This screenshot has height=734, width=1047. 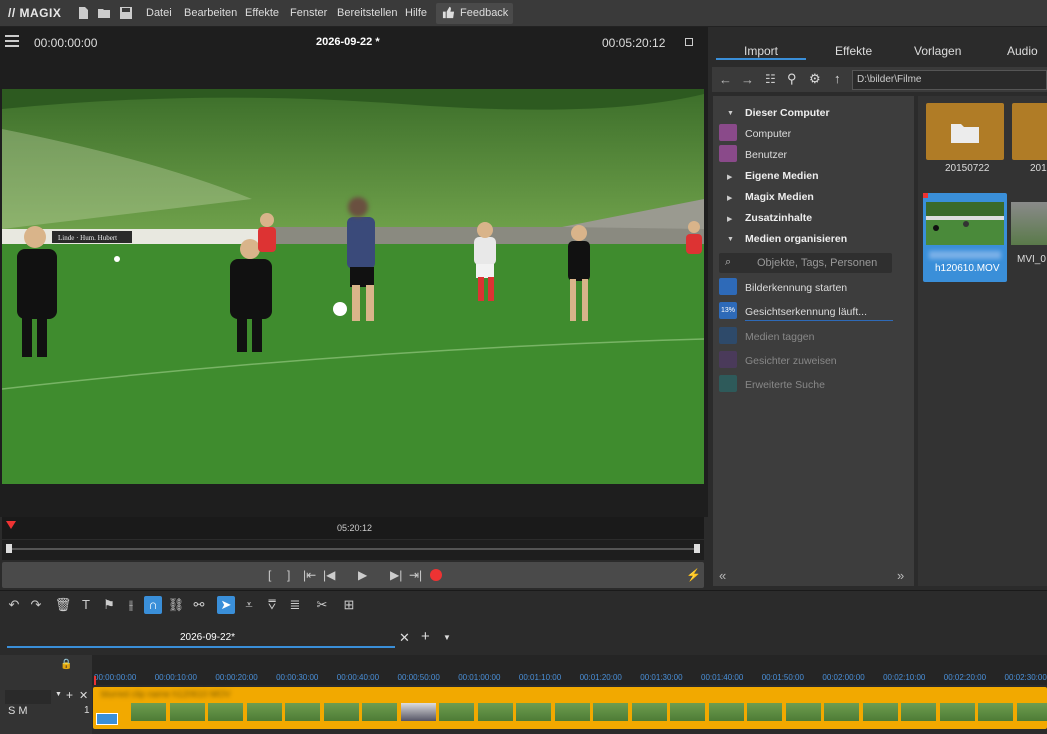 What do you see at coordinates (226, 605) in the screenshot?
I see `pointer-tool-icon: ➤` at bounding box center [226, 605].